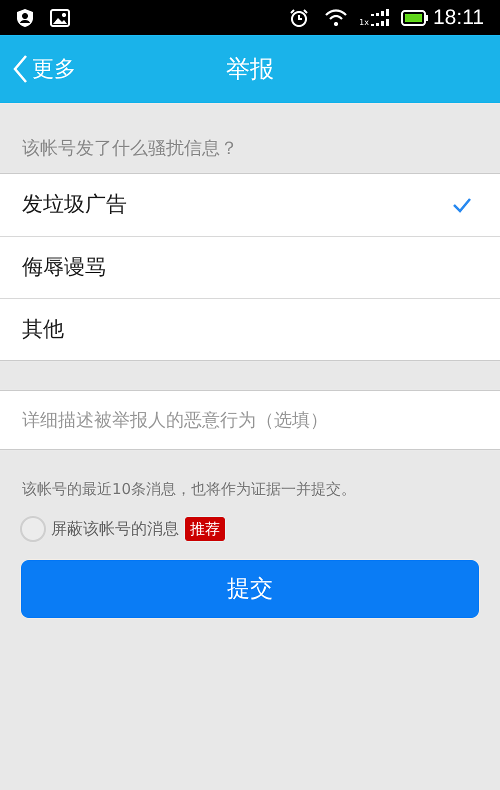  Describe the element at coordinates (415, 18) in the screenshot. I see `battery-icon` at that location.